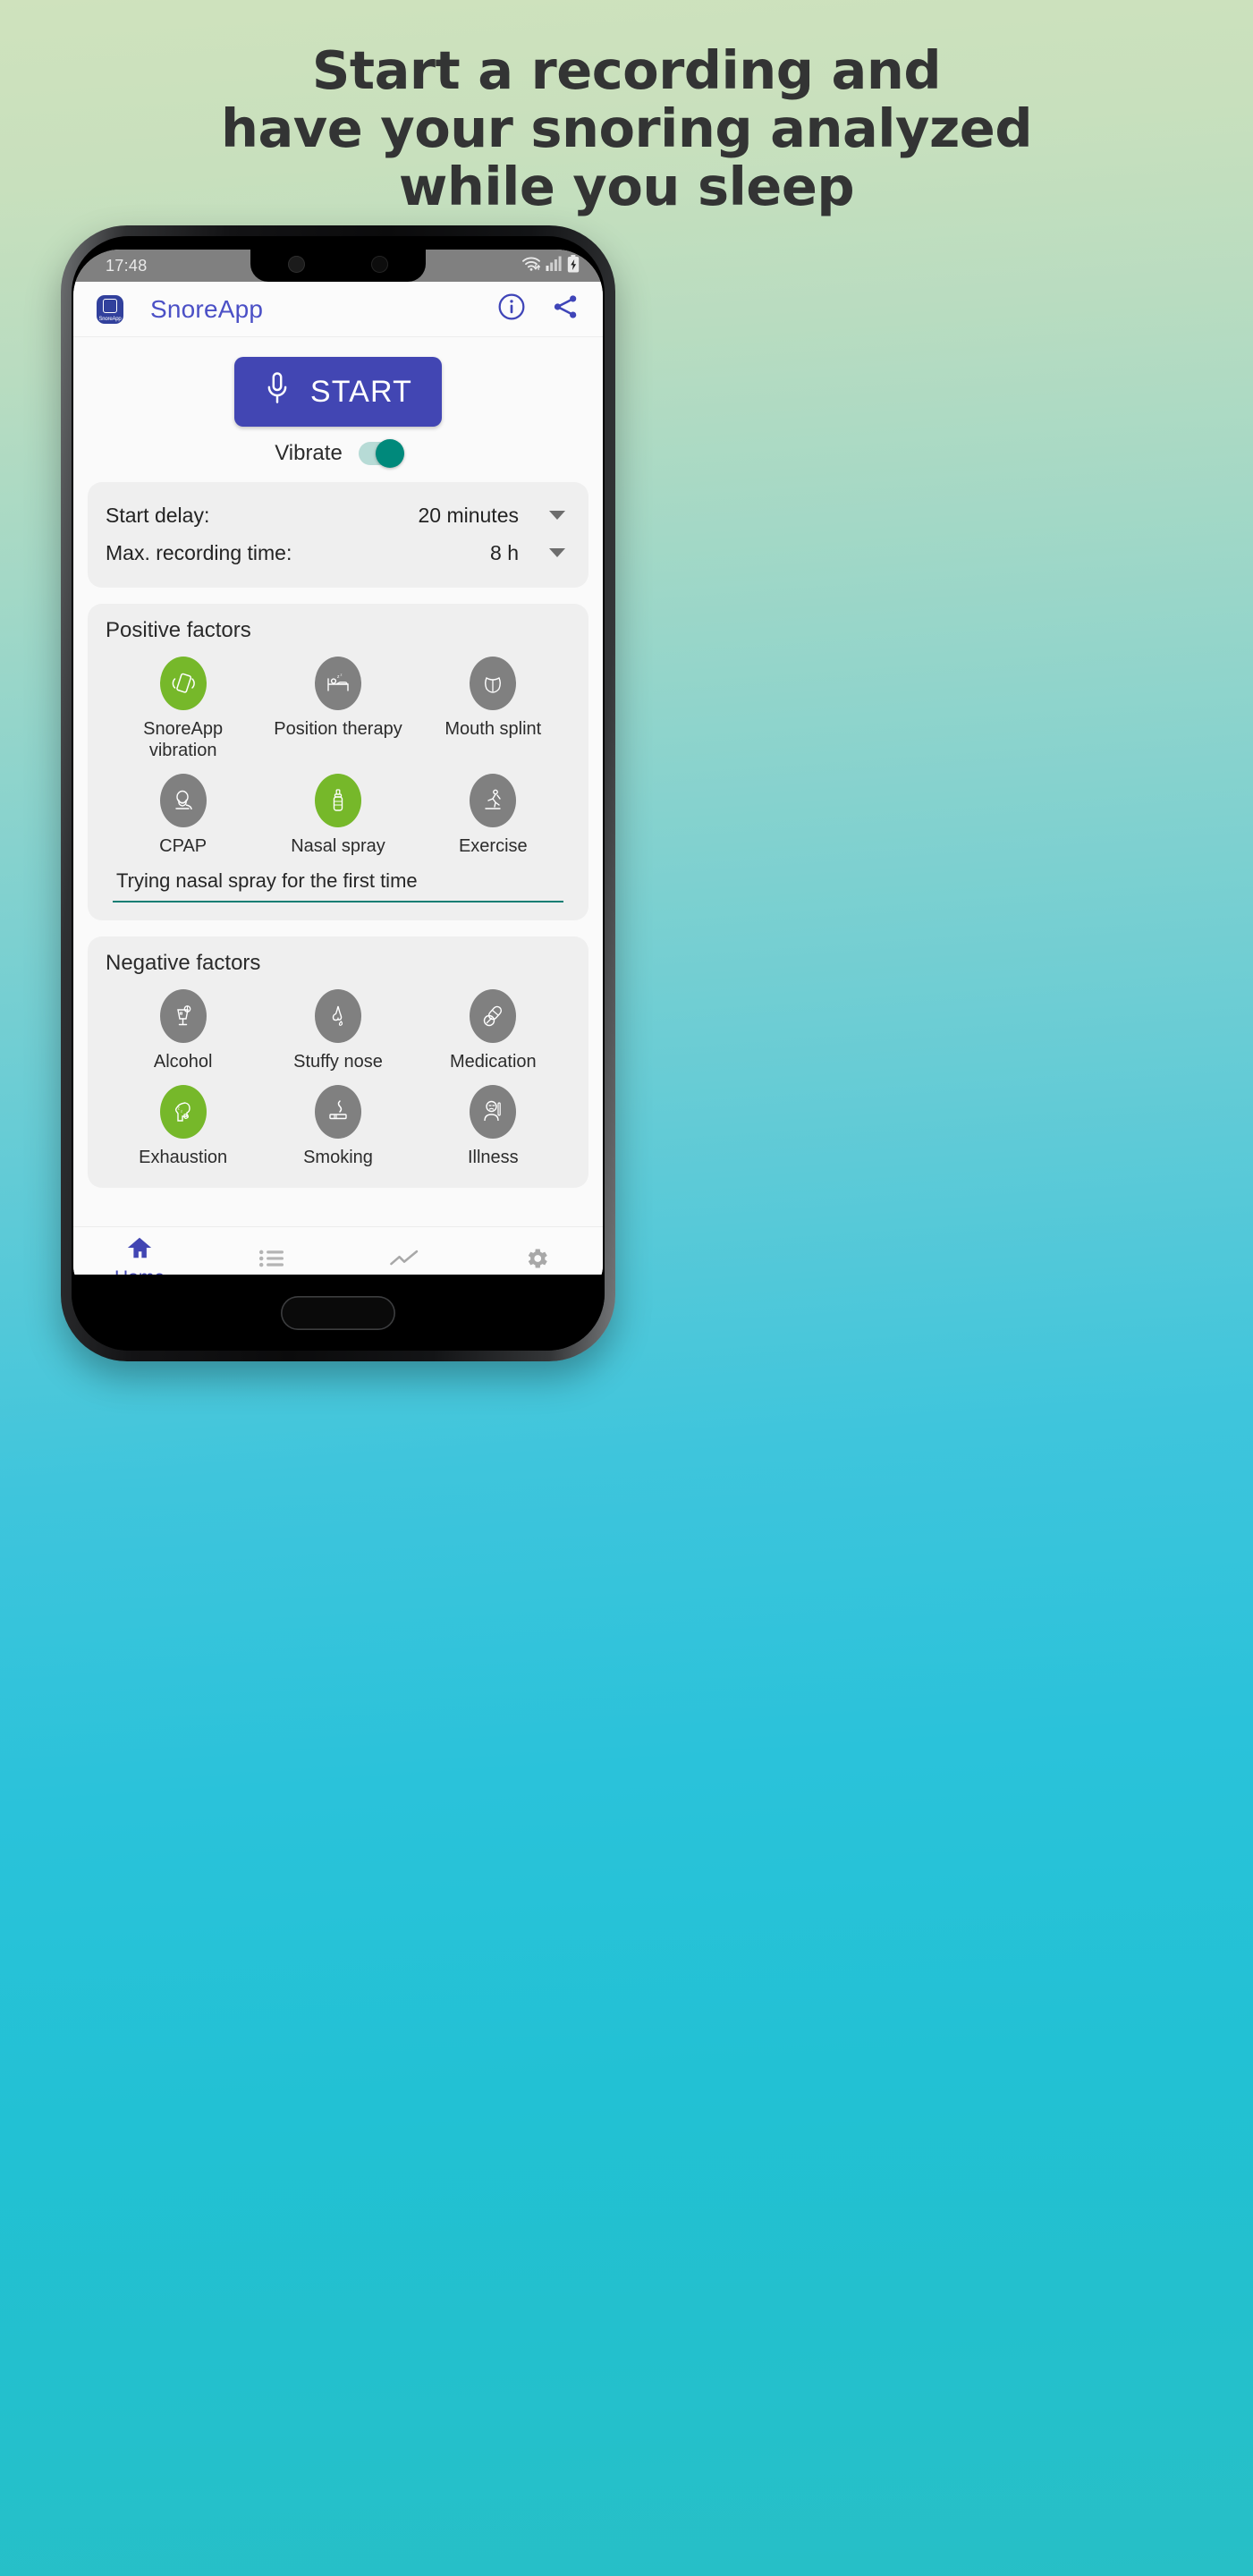 This screenshot has width=1253, height=2576. What do you see at coordinates (309, 453) in the screenshot?
I see `vibrate-label: Vibrate` at bounding box center [309, 453].